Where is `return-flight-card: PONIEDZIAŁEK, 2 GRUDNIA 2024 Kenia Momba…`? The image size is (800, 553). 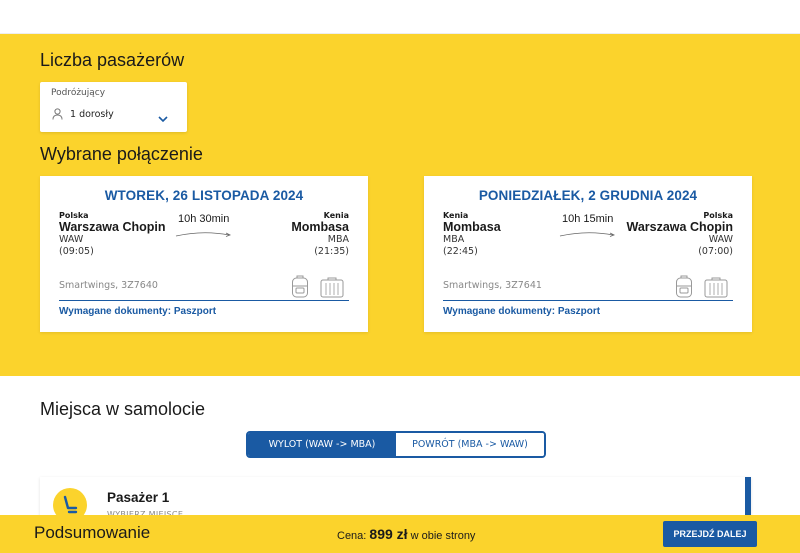
return-flight-card: PONIEDZIAŁEK, 2 GRUDNIA 2024 Kenia Momba… is located at coordinates (588, 254).